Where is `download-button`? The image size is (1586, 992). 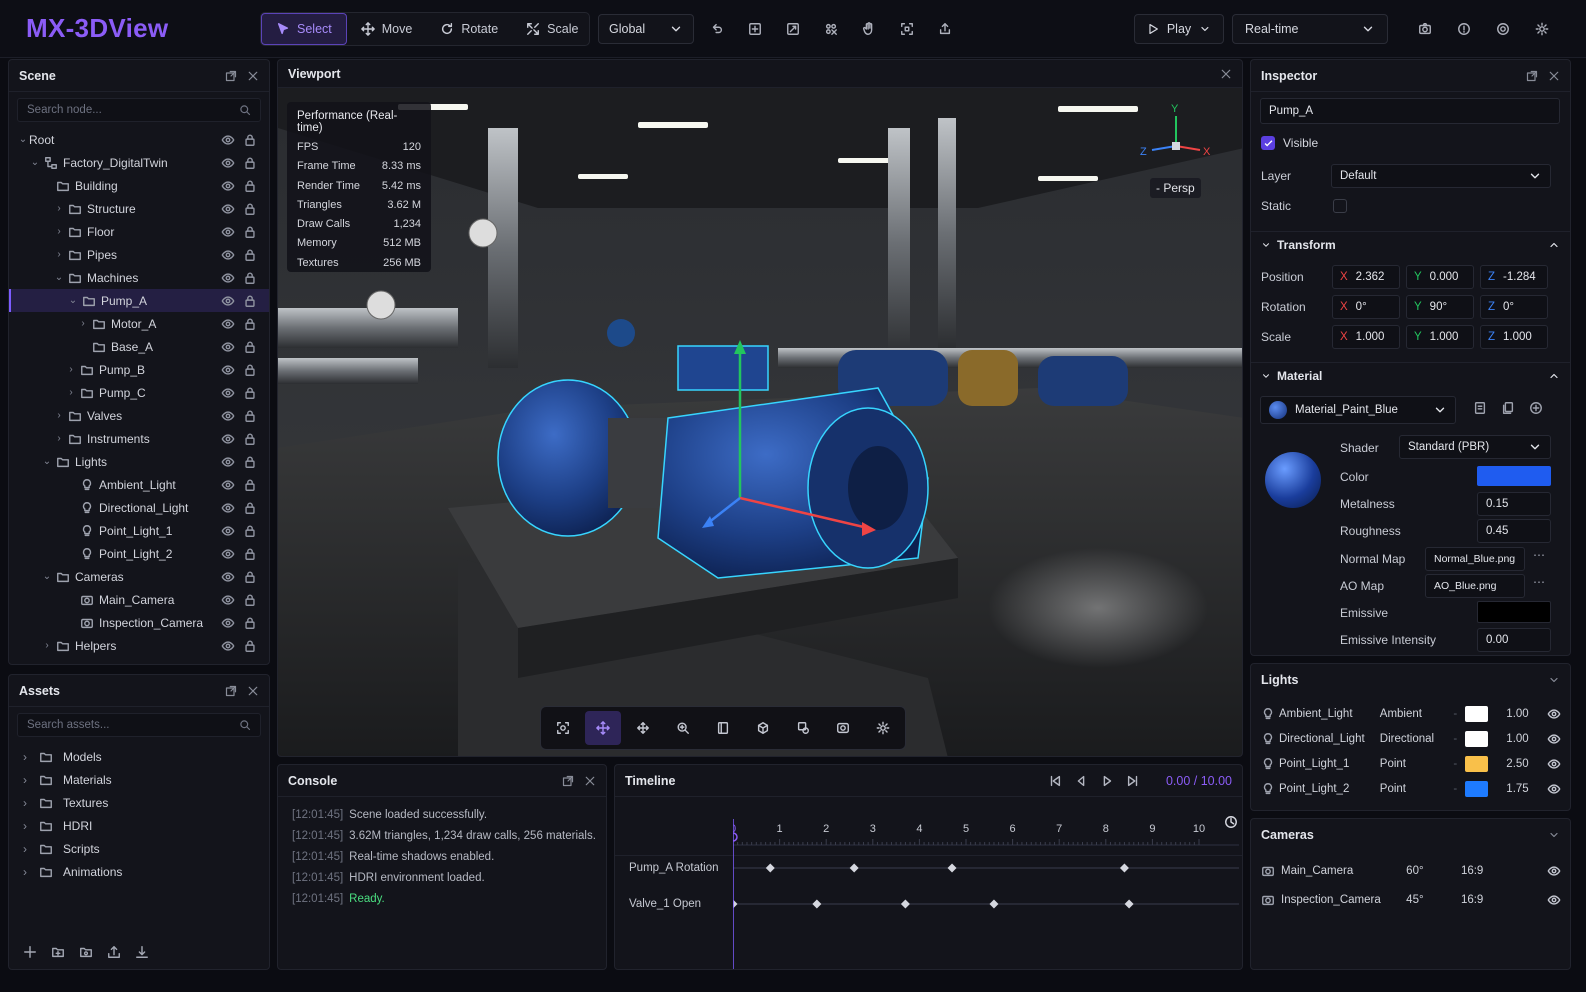 download-button is located at coordinates (142, 952).